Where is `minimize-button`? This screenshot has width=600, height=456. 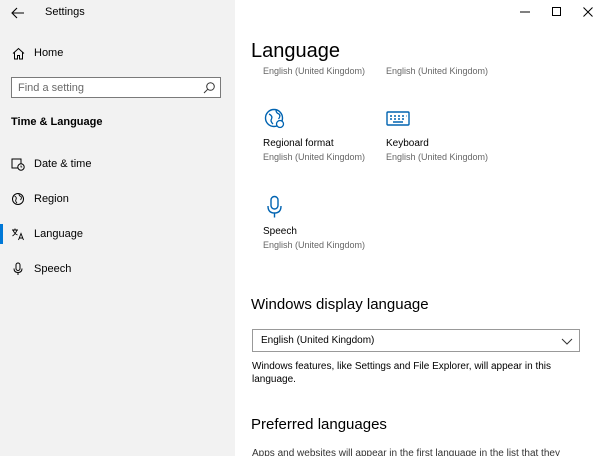 minimize-button is located at coordinates (525, 12).